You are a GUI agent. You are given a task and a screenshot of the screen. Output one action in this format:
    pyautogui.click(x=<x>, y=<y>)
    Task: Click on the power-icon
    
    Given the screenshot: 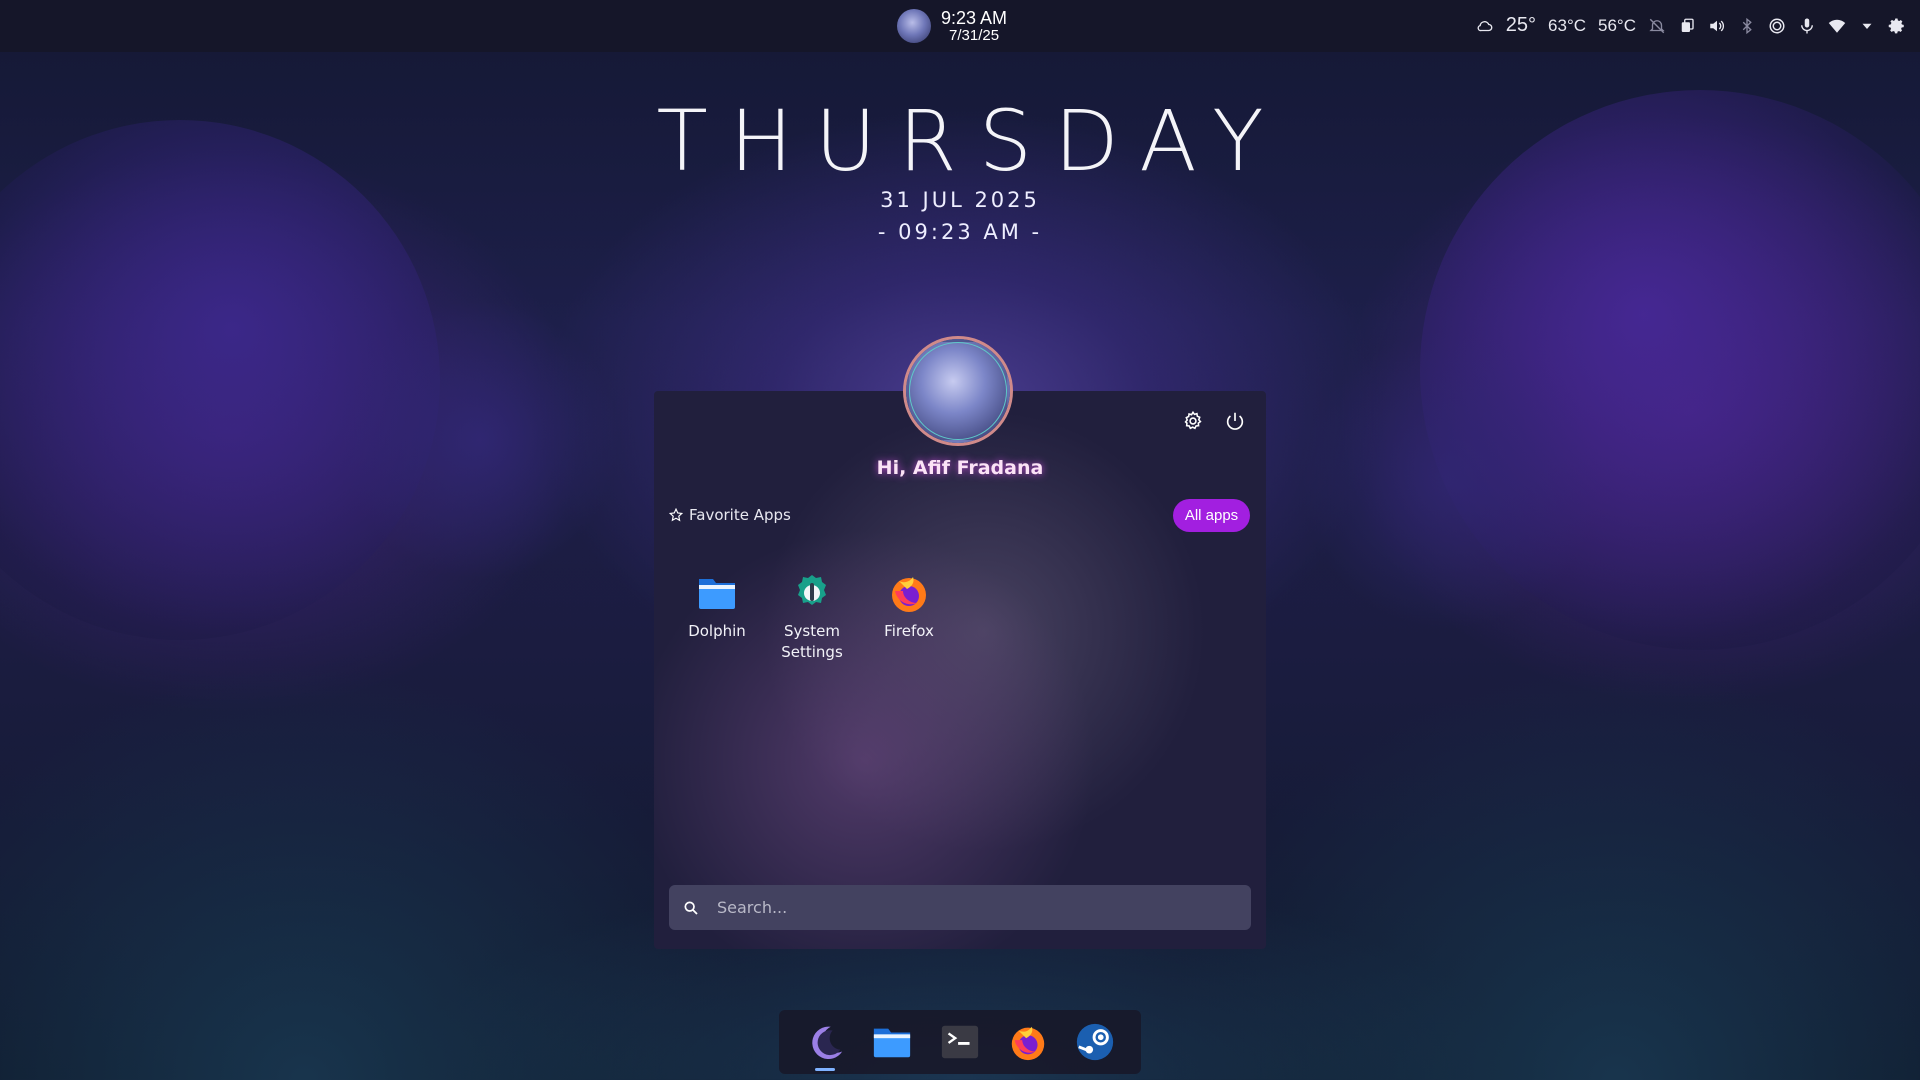 What is the action you would take?
    pyautogui.click(x=1235, y=421)
    